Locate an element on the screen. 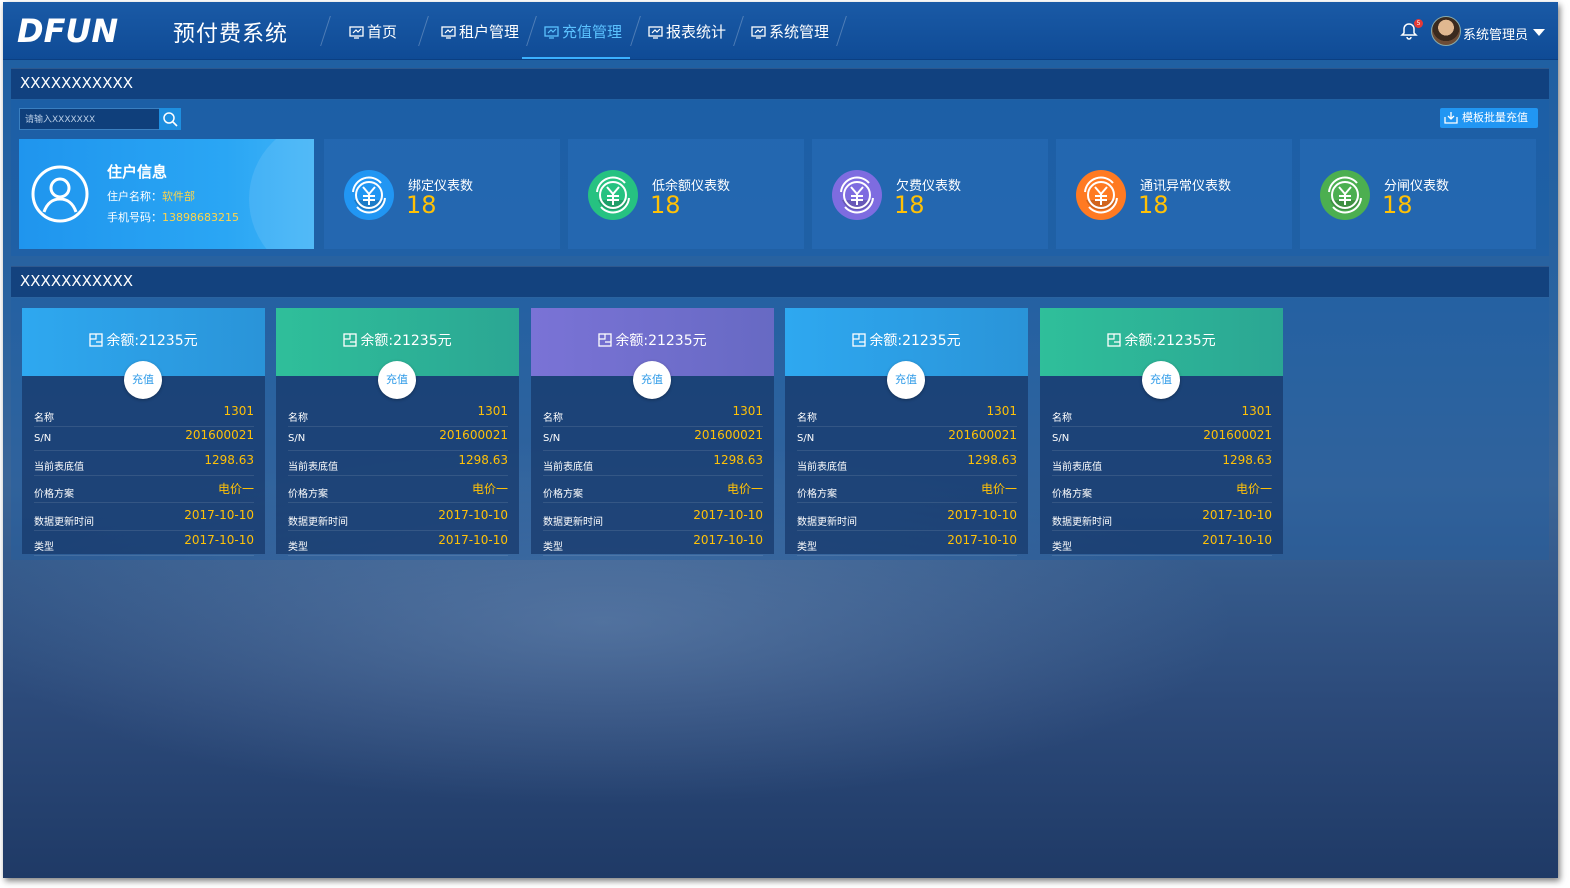 This screenshot has height=888, width=1570. nav-recharge-management: 充值管理 is located at coordinates (576, 30).